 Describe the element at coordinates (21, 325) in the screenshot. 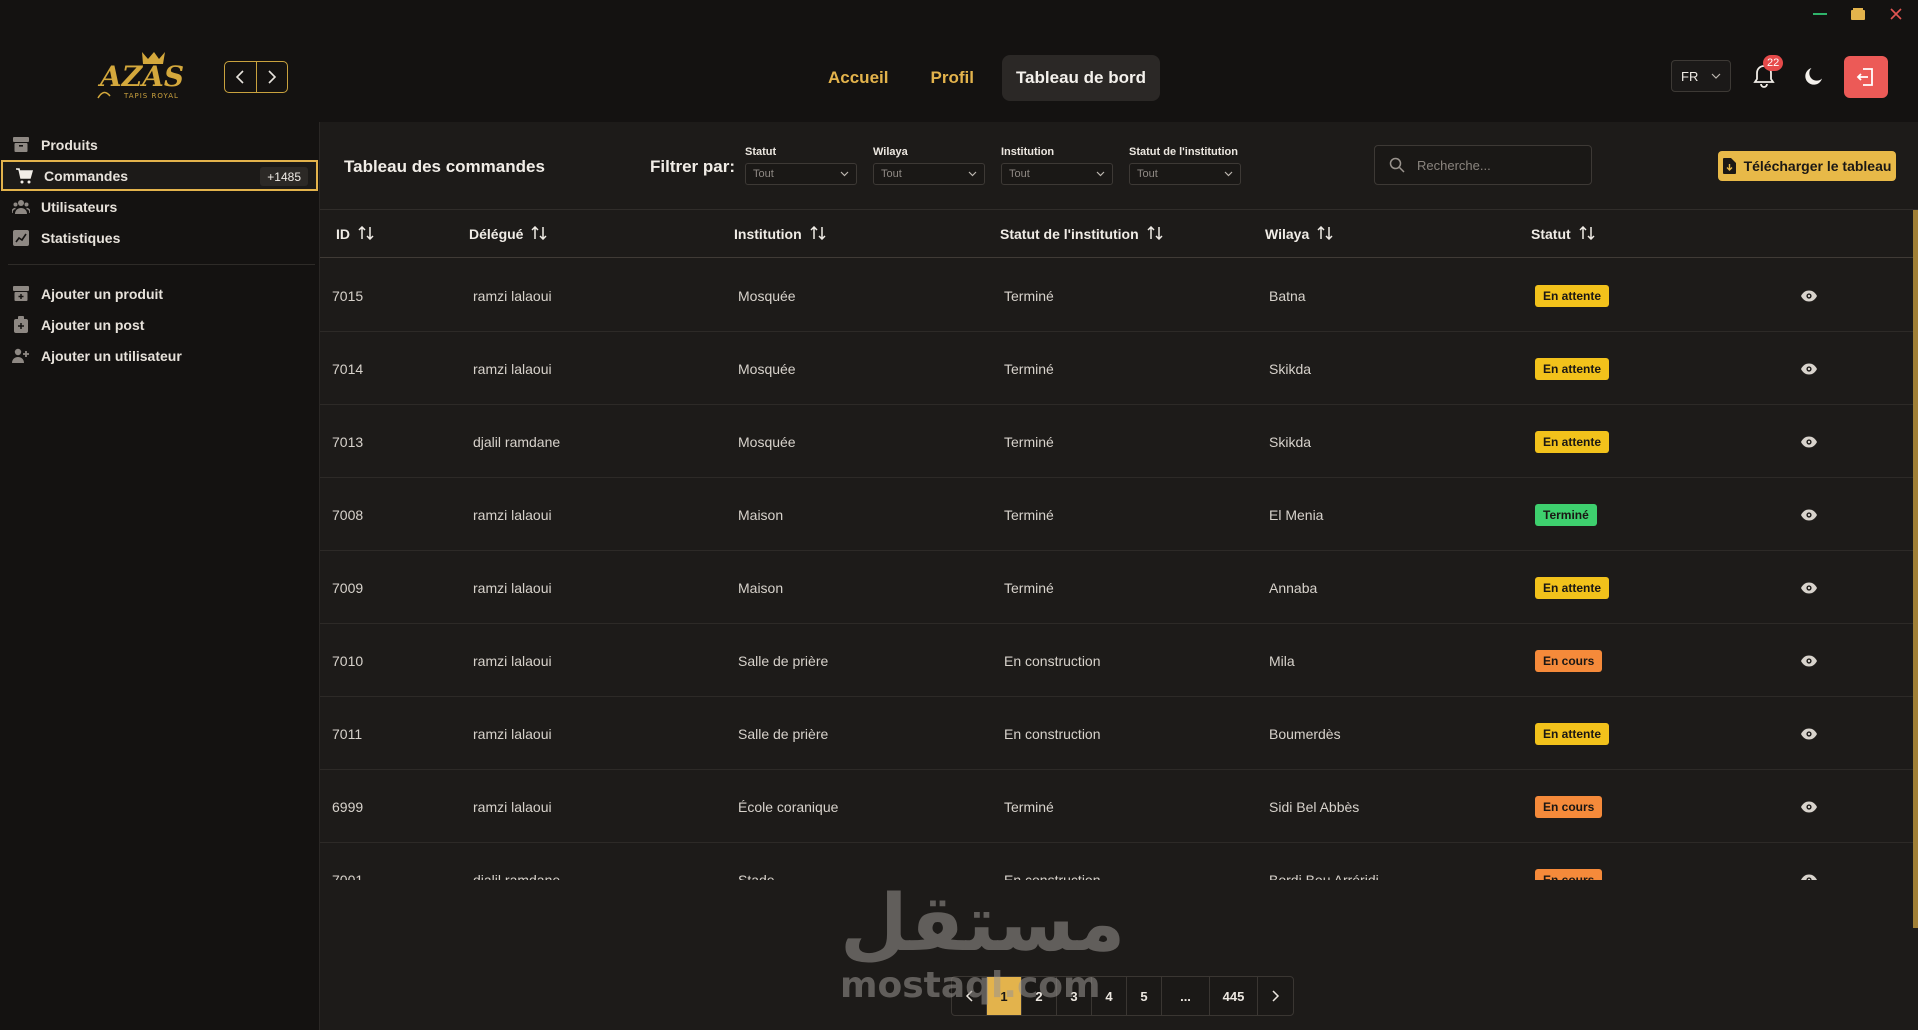

I see `post-add-icon` at that location.